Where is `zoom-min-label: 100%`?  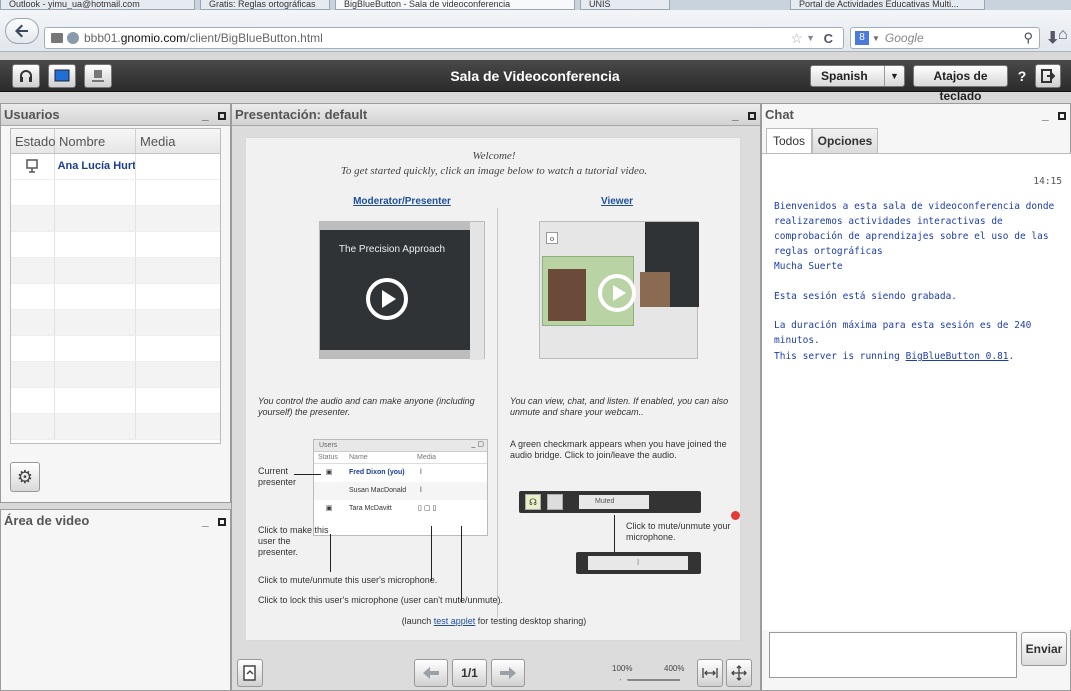
zoom-min-label: 100% is located at coordinates (622, 668).